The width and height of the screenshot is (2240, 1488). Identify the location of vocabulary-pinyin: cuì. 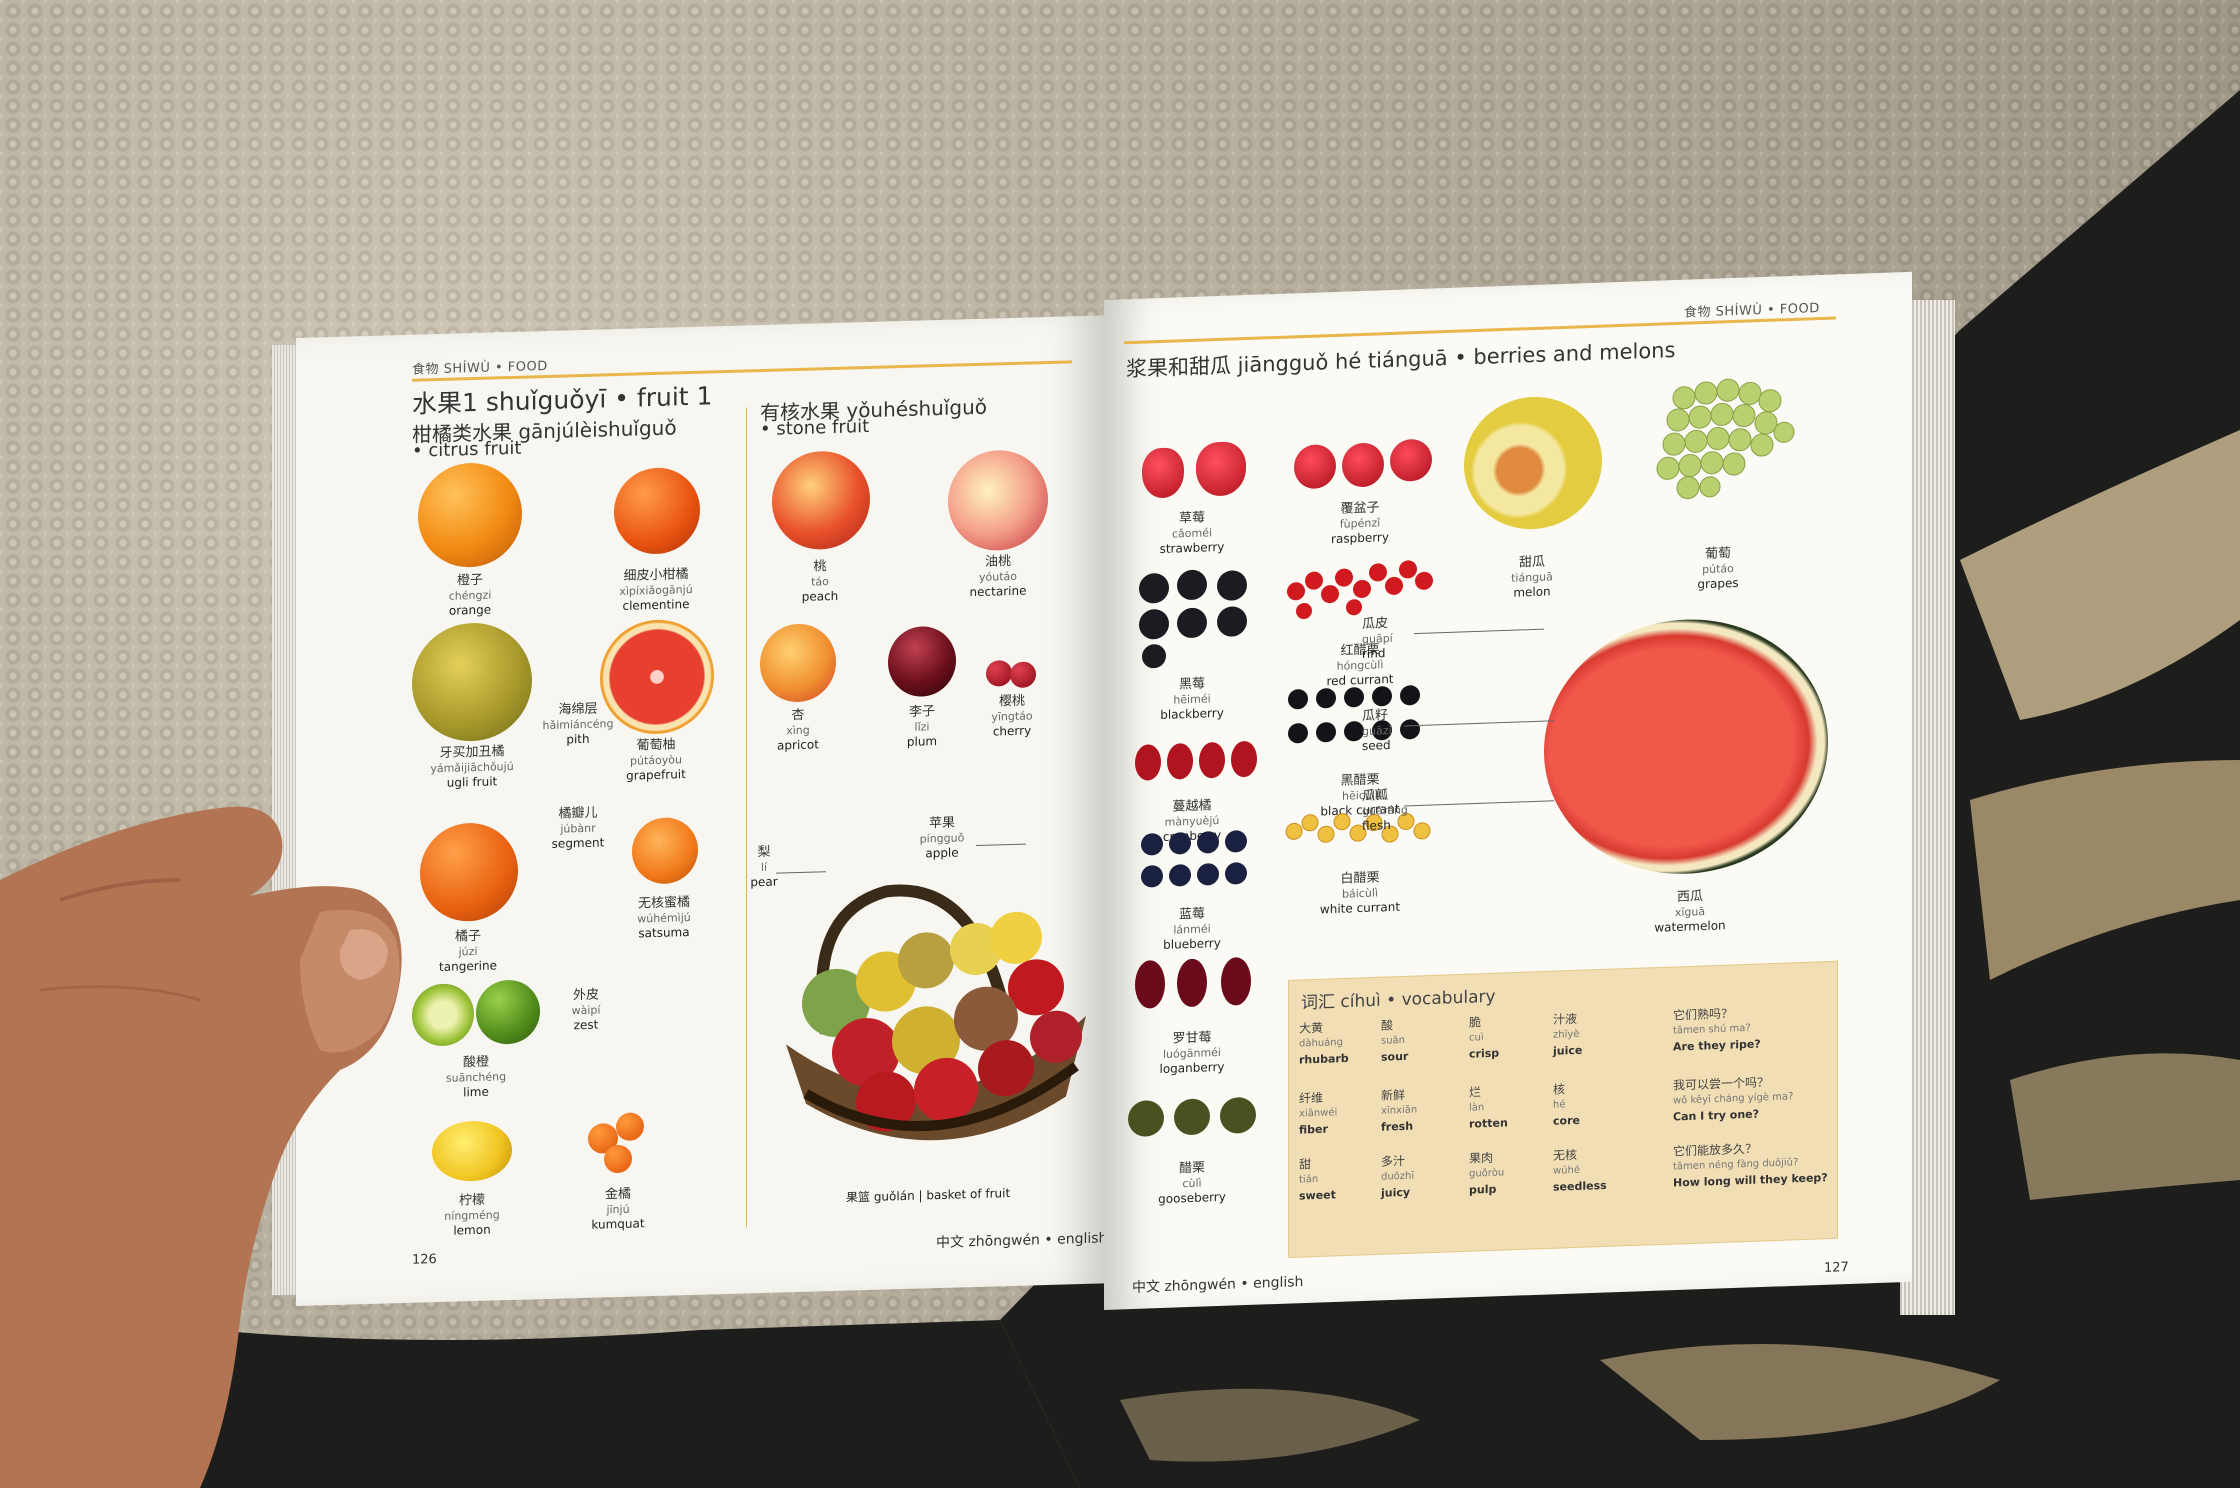
(1476, 1038).